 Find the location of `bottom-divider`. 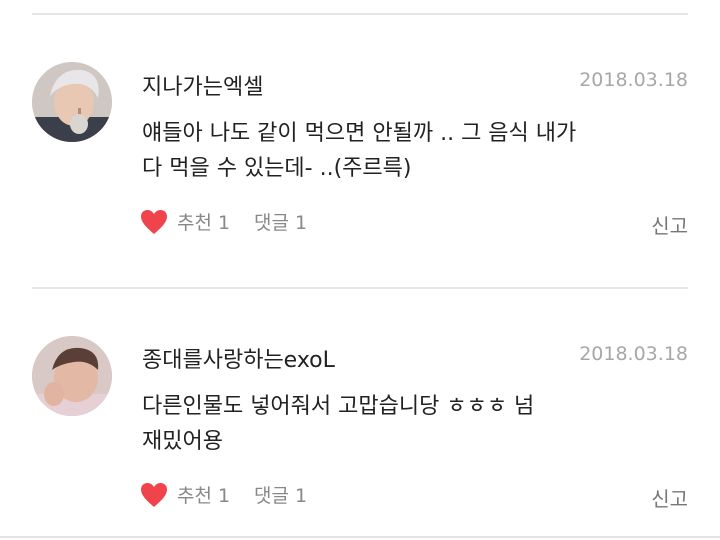

bottom-divider is located at coordinates (360, 537).